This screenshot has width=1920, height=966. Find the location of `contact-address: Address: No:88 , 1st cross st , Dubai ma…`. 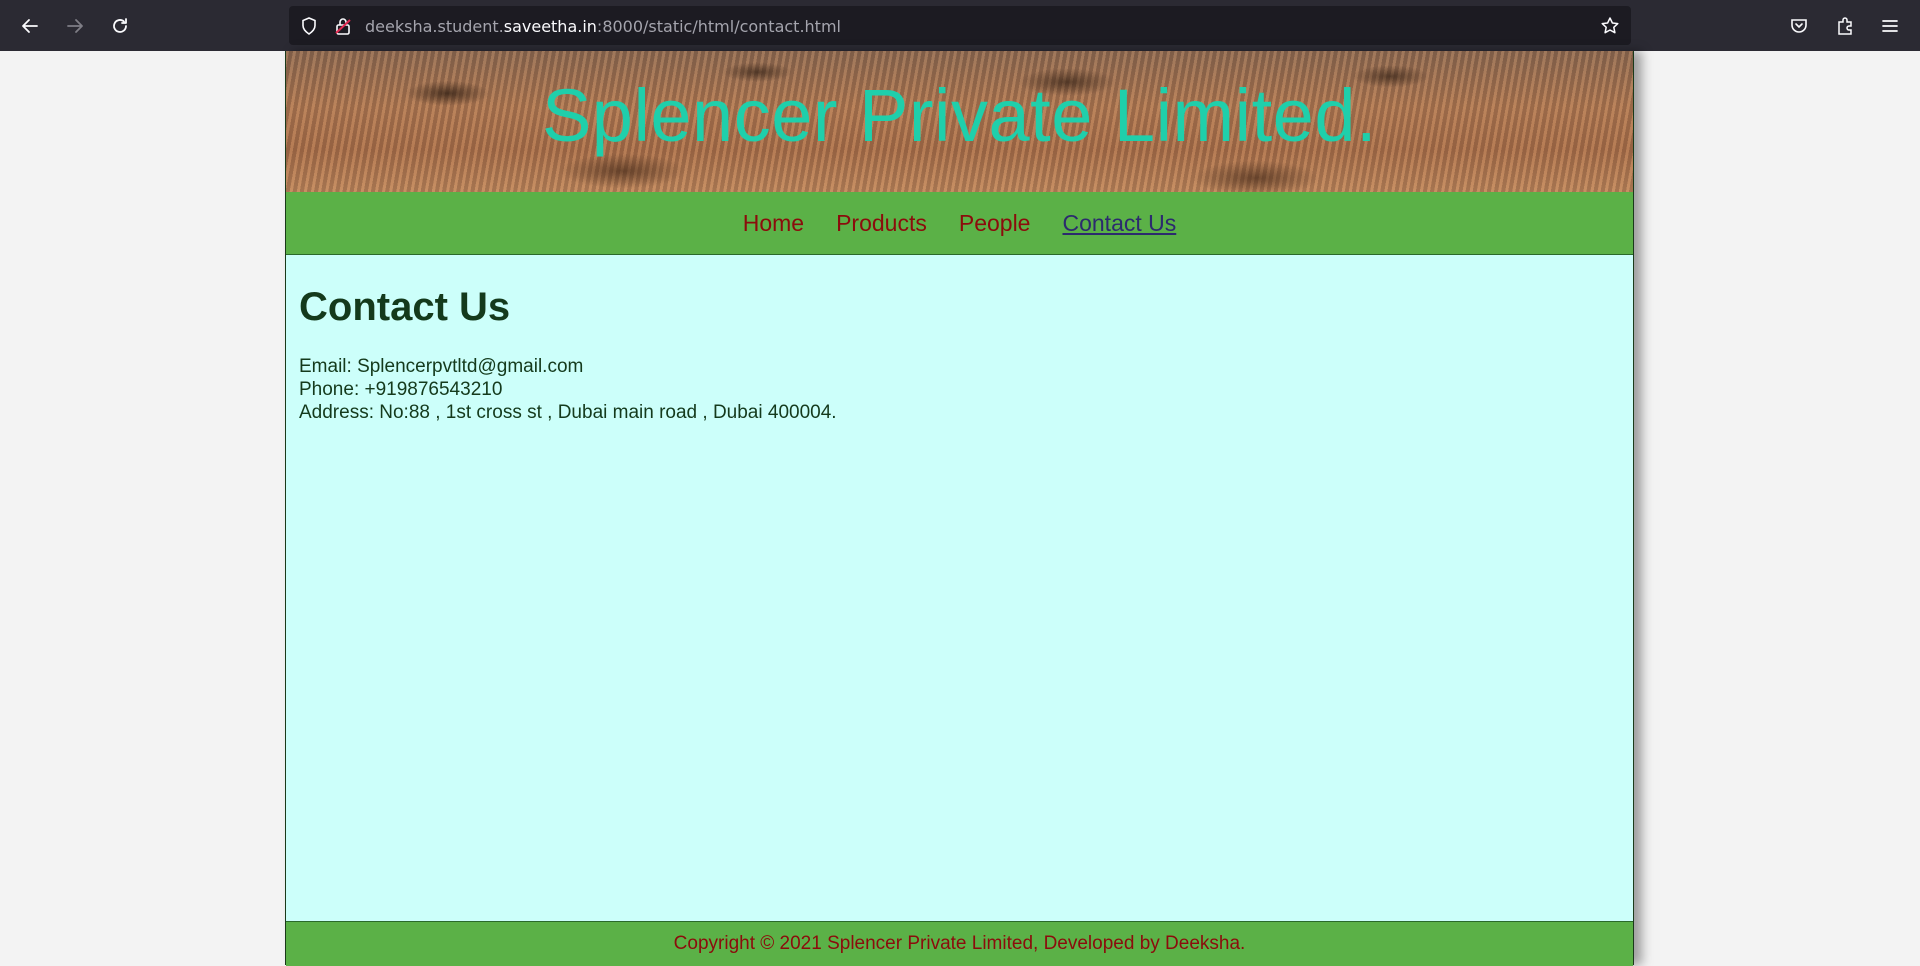

contact-address: Address: No:88 , 1st cross st , Dubai ma… is located at coordinates (568, 412).